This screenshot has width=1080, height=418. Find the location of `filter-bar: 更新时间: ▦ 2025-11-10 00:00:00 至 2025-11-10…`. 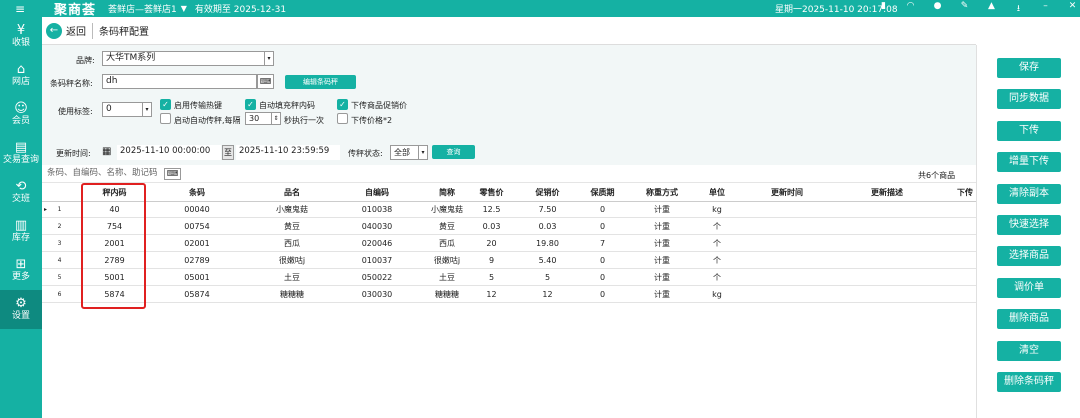

filter-bar: 更新时间: ▦ 2025-11-10 00:00:00 至 2025-11-10… is located at coordinates (509, 151).